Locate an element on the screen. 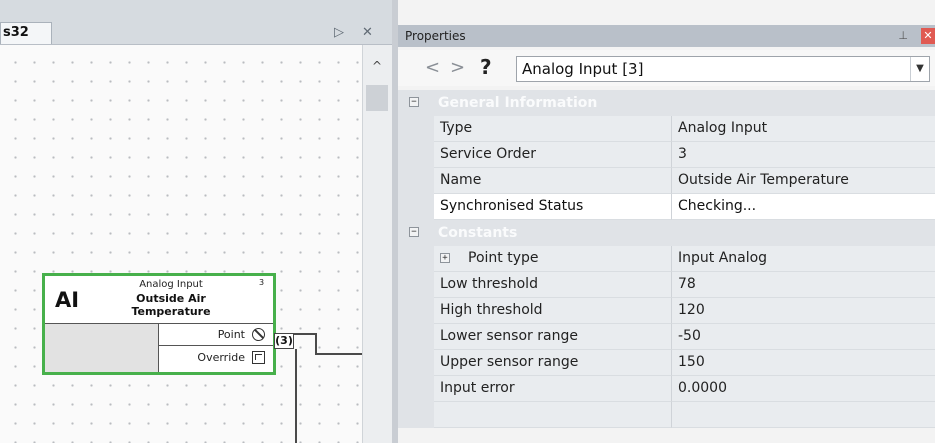  property-value: -50 is located at coordinates (803, 337).